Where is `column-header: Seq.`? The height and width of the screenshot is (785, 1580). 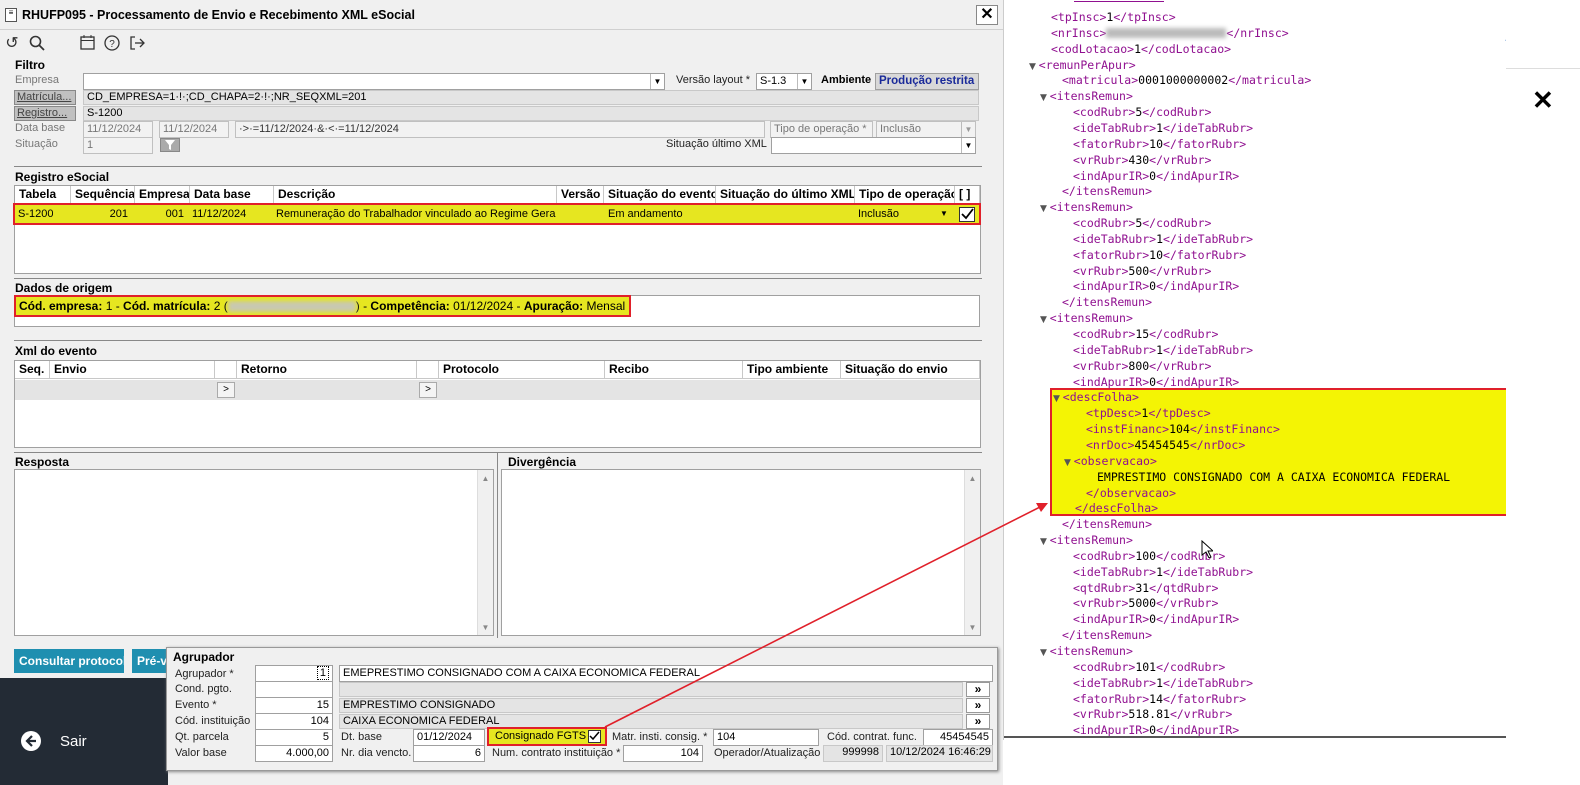 column-header: Seq. is located at coordinates (32, 370).